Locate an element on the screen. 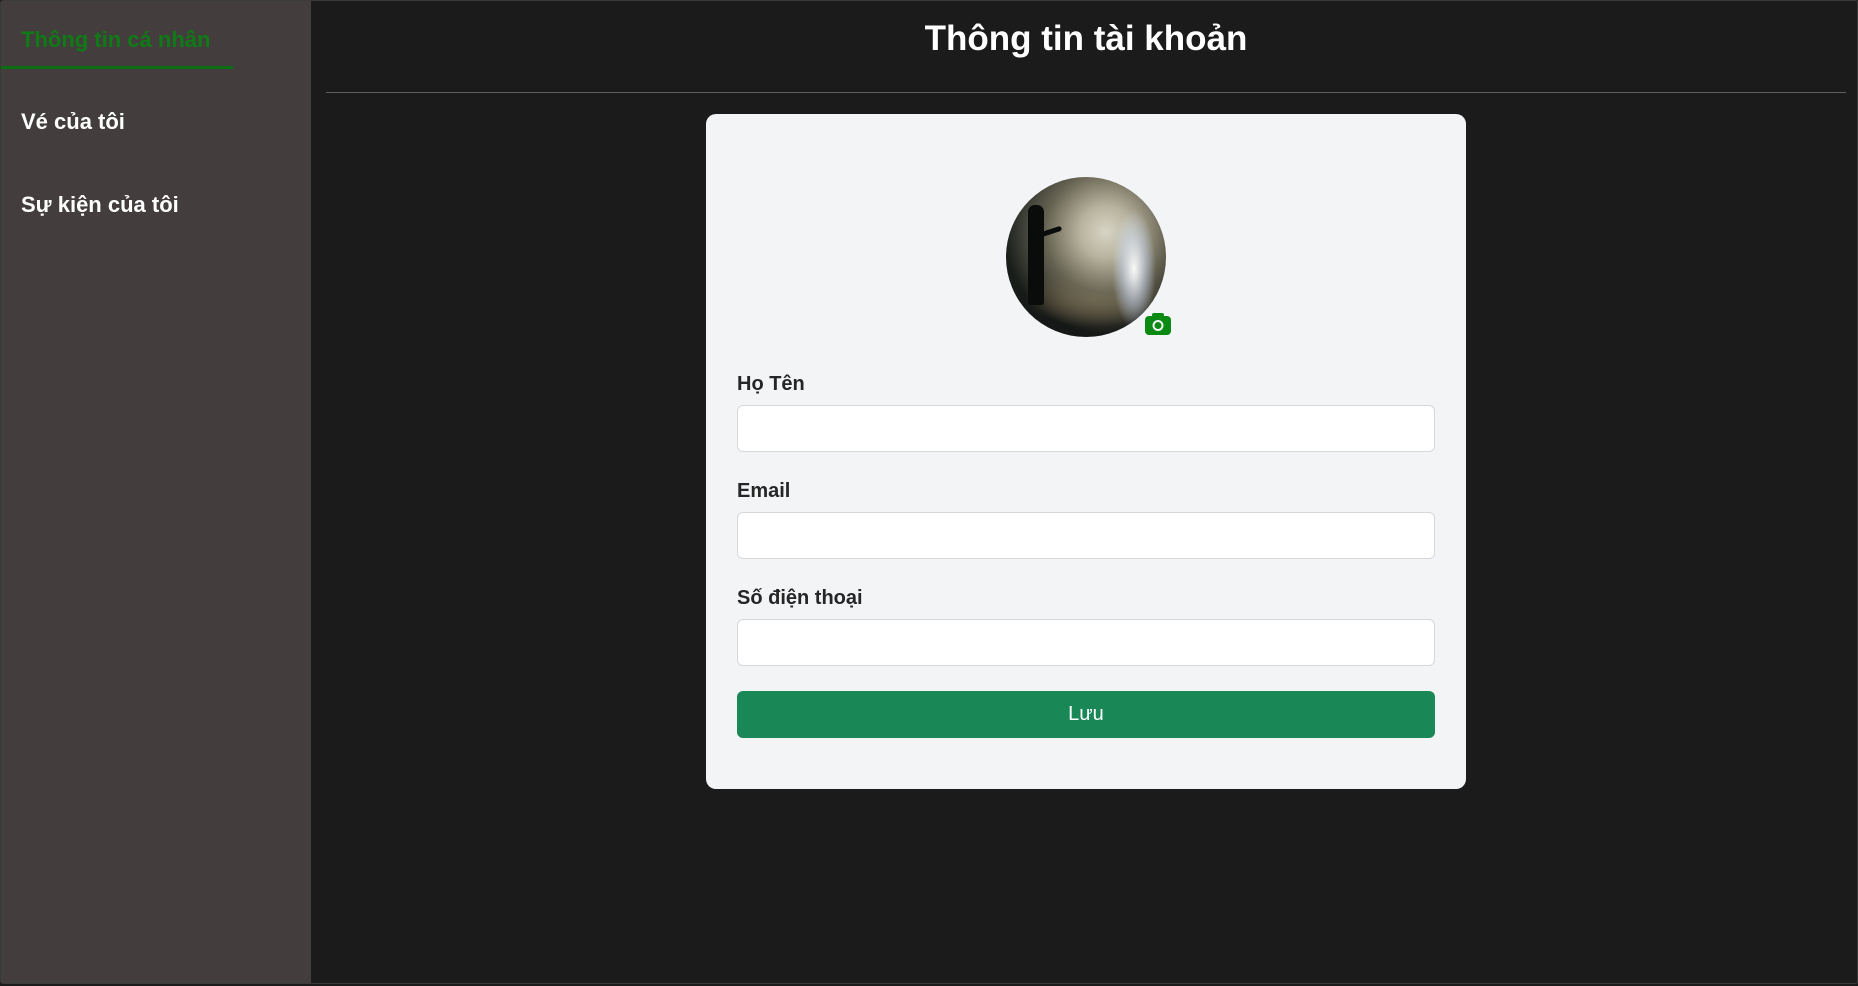 Image resolution: width=1858 pixels, height=986 pixels. avatar is located at coordinates (1086, 257).